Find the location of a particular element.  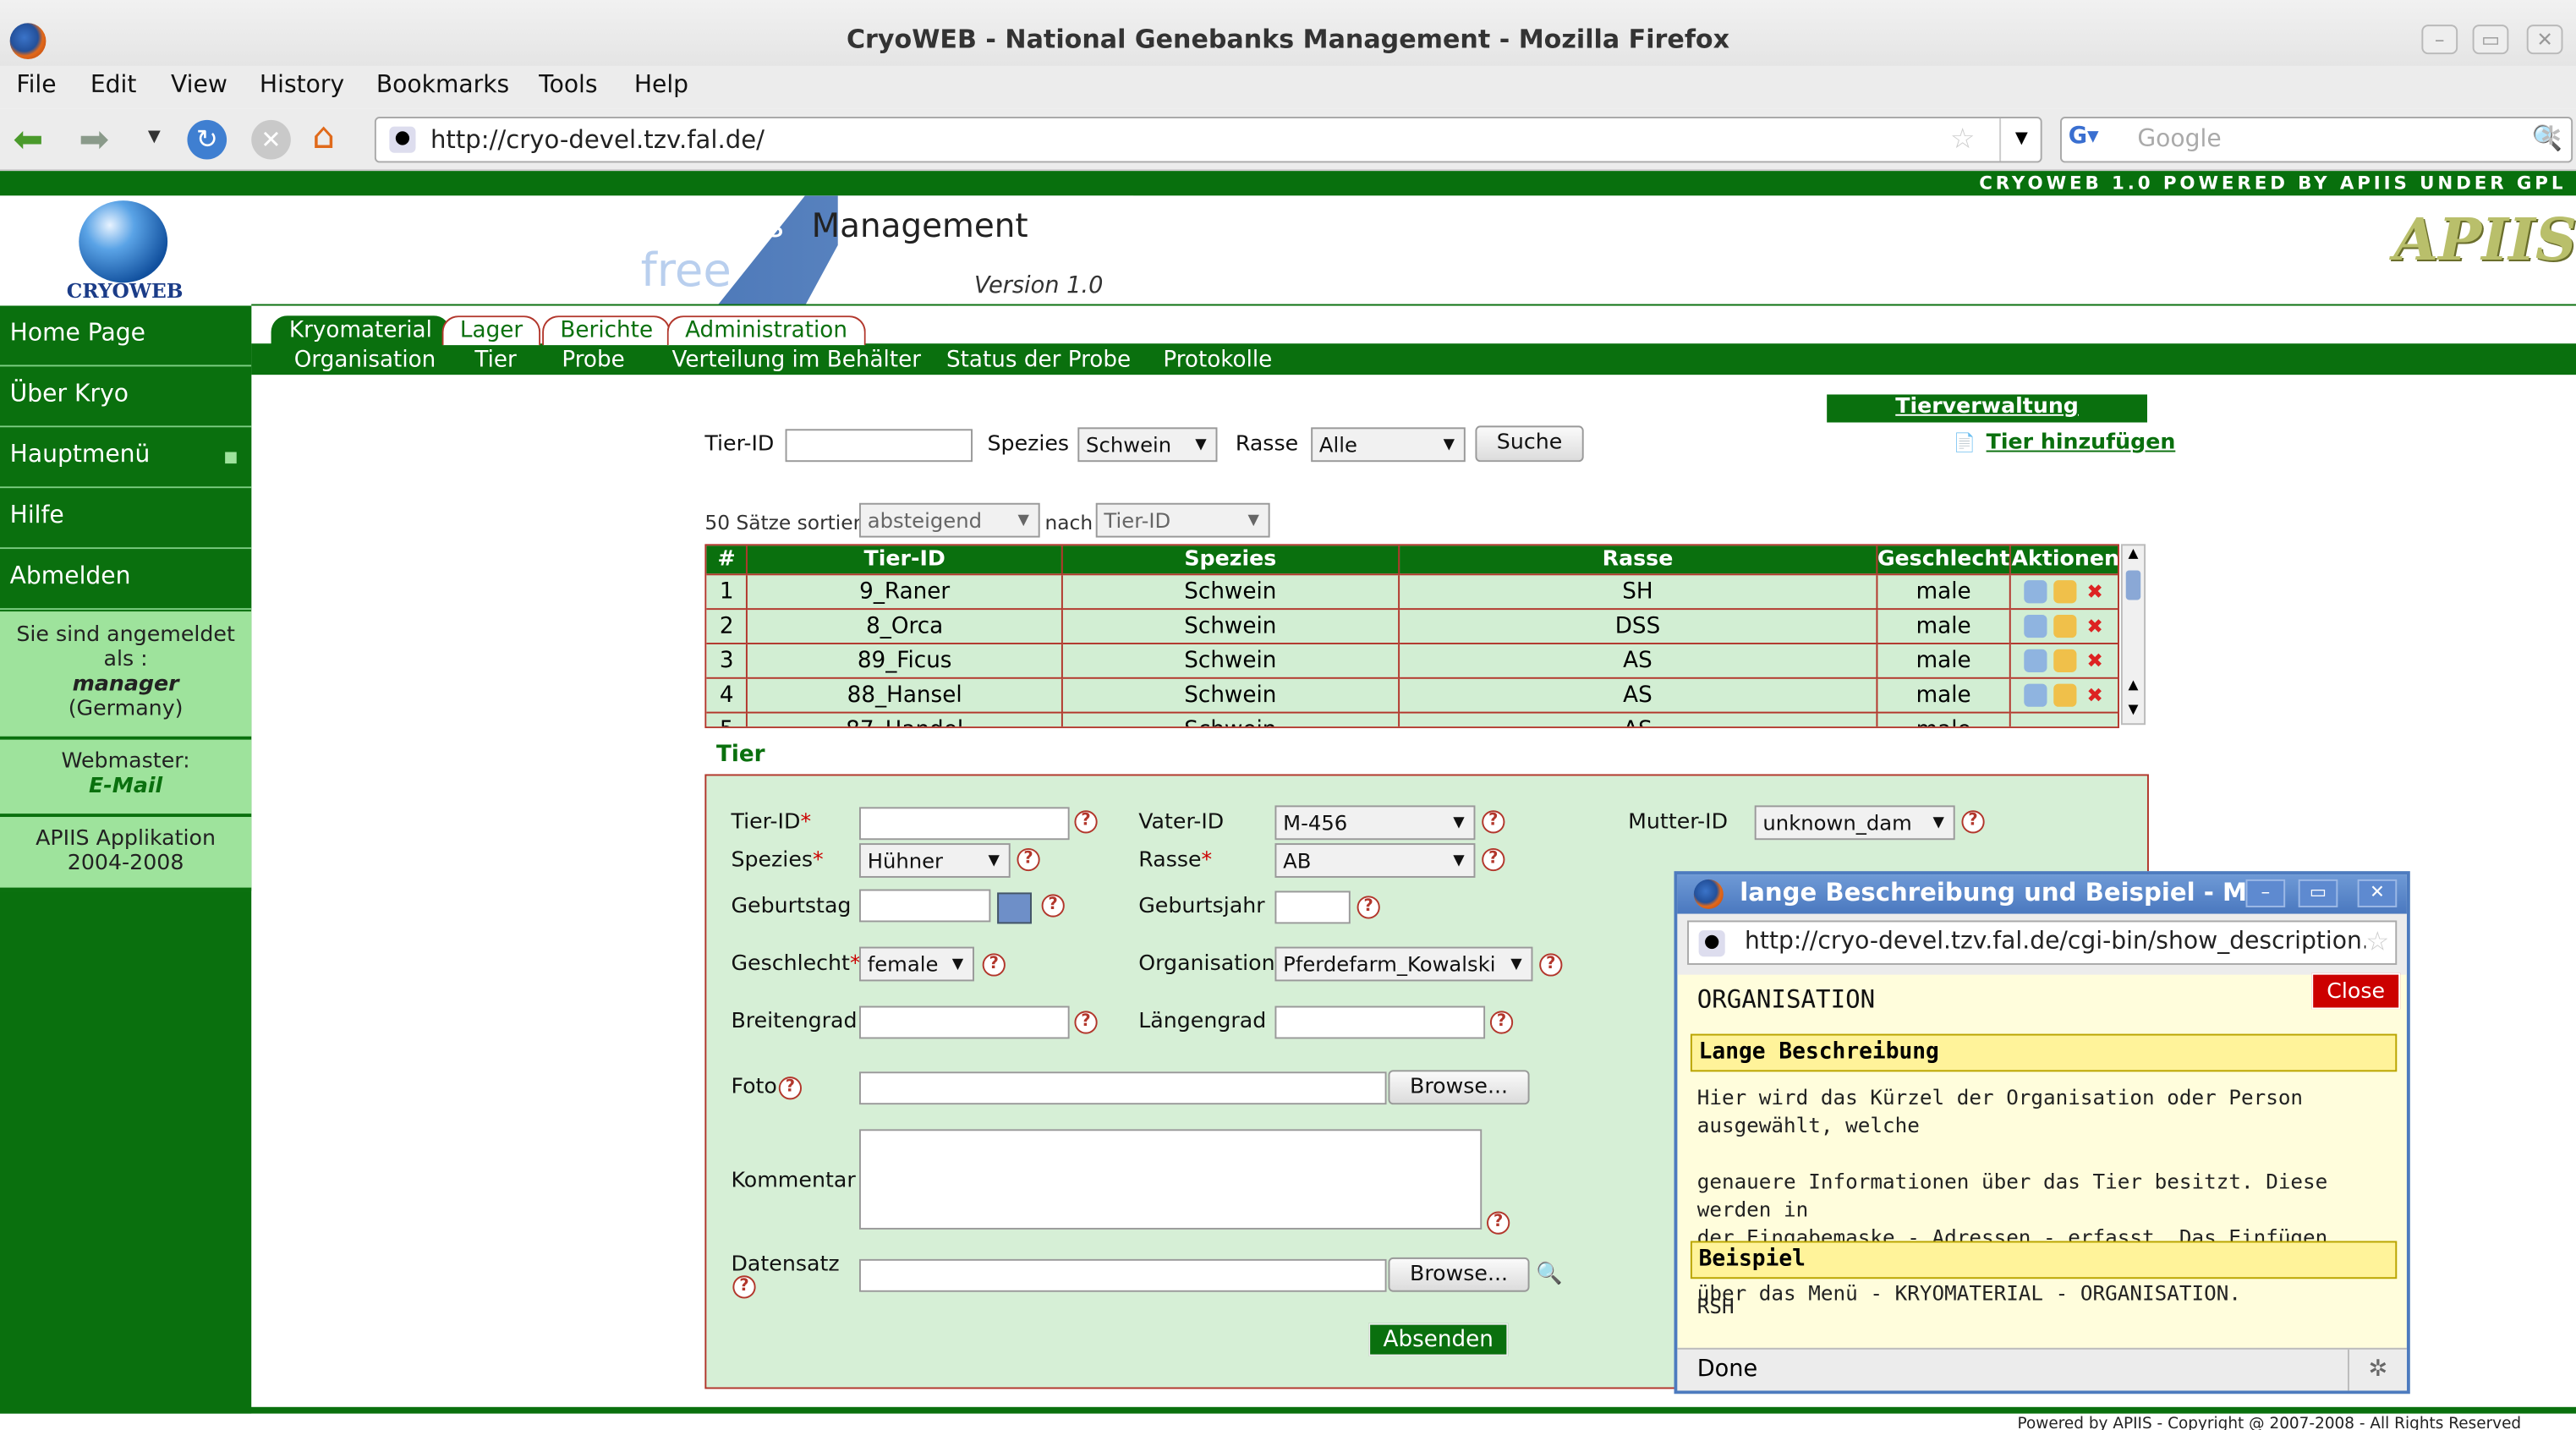

address-bar: ● http://cryo-devel.tzv.fal.de/ ☆ ▼ is located at coordinates (1208, 140).